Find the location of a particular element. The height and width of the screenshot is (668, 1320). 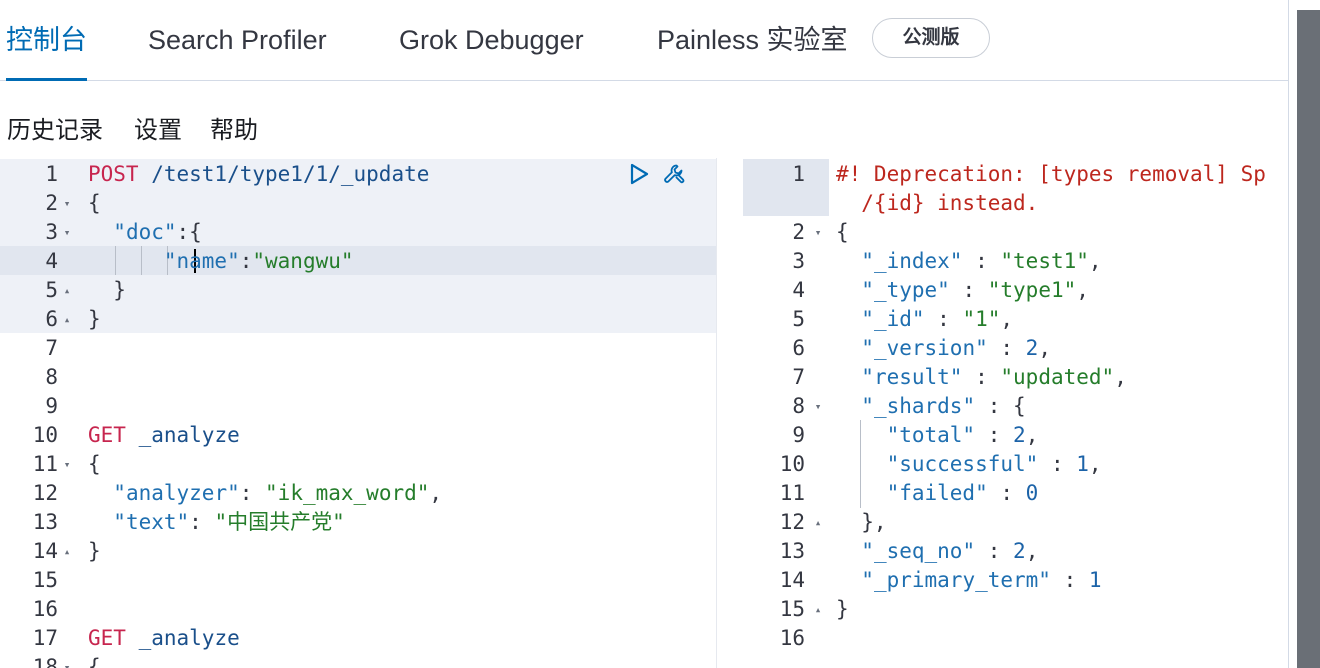

line-number: 15 is located at coordinates (792, 609).